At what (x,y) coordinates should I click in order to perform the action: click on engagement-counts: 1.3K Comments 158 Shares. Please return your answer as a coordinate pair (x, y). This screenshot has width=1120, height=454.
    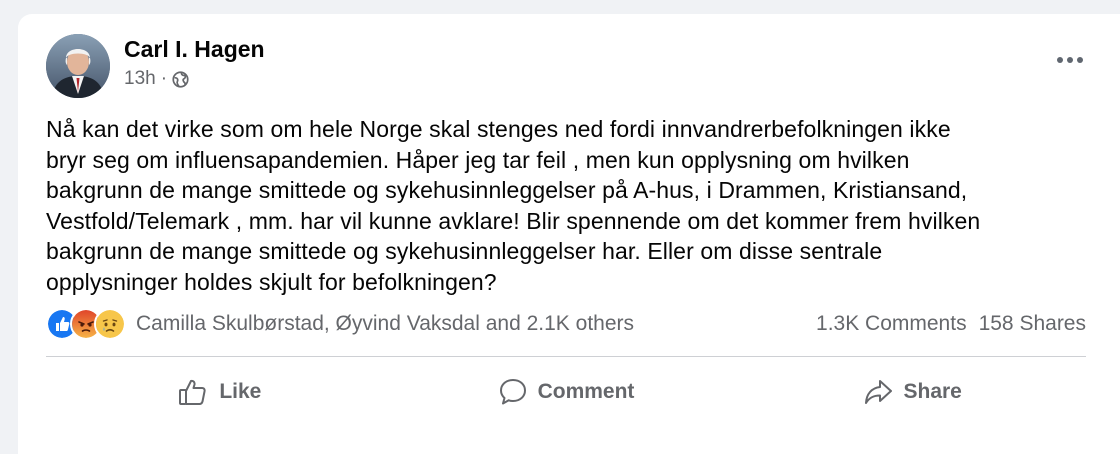
    Looking at the image, I should click on (951, 324).